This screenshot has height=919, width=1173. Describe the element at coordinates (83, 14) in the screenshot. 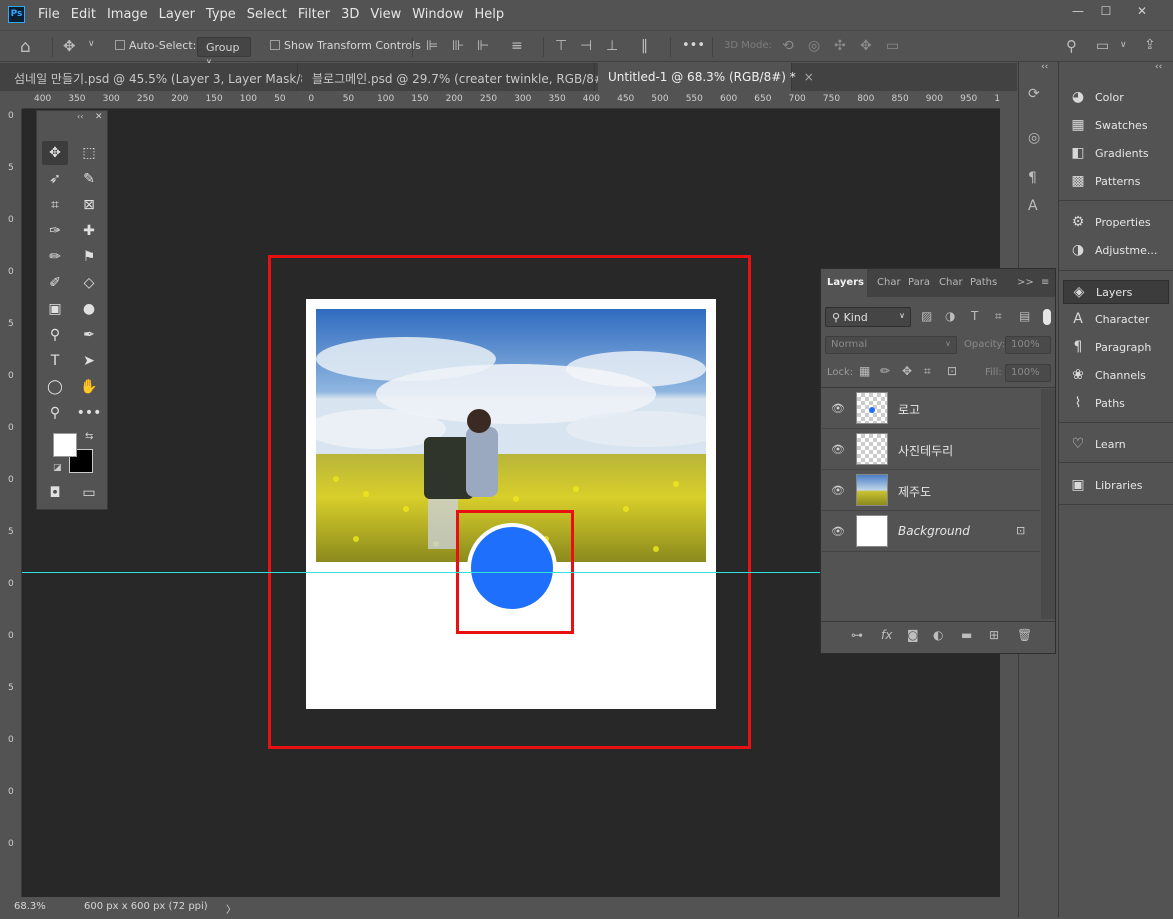

I see `menu-edit: Edit` at that location.